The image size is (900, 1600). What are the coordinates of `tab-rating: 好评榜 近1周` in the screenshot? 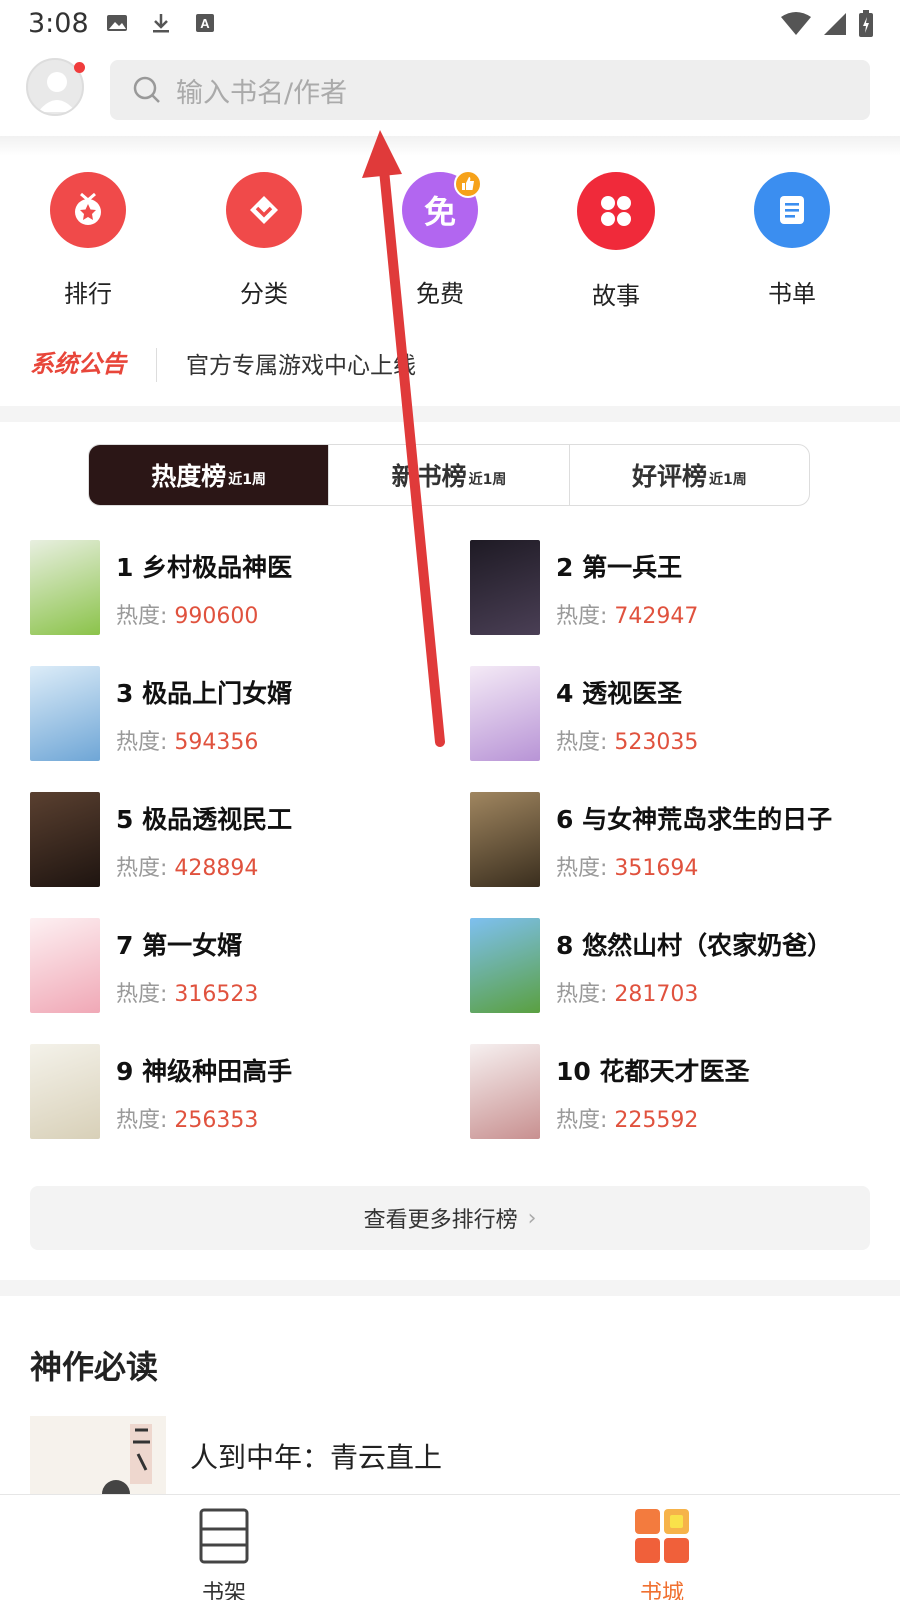 It's located at (688, 475).